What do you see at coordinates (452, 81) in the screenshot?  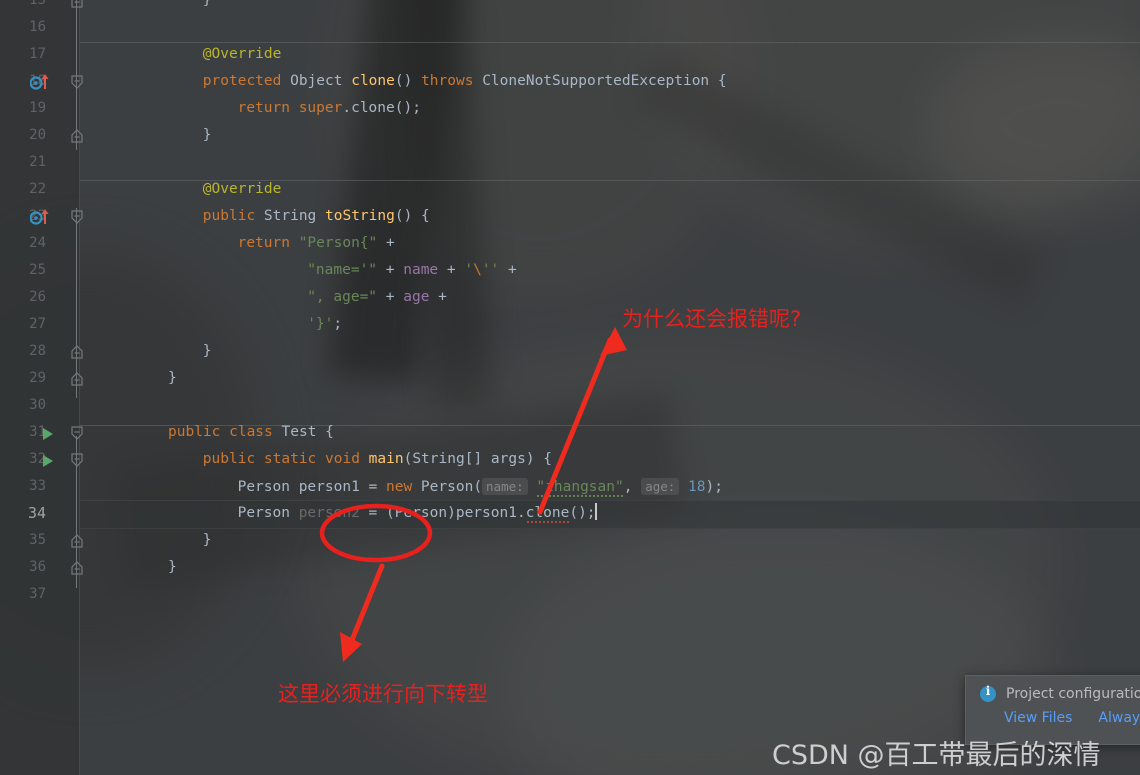 I see `code-token: throws` at bounding box center [452, 81].